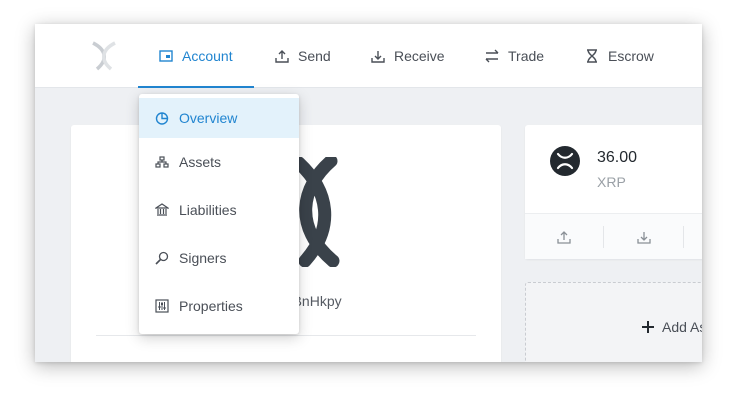 The height and width of the screenshot is (407, 737). Describe the element at coordinates (613, 236) in the screenshot. I see `balance-actions` at that location.